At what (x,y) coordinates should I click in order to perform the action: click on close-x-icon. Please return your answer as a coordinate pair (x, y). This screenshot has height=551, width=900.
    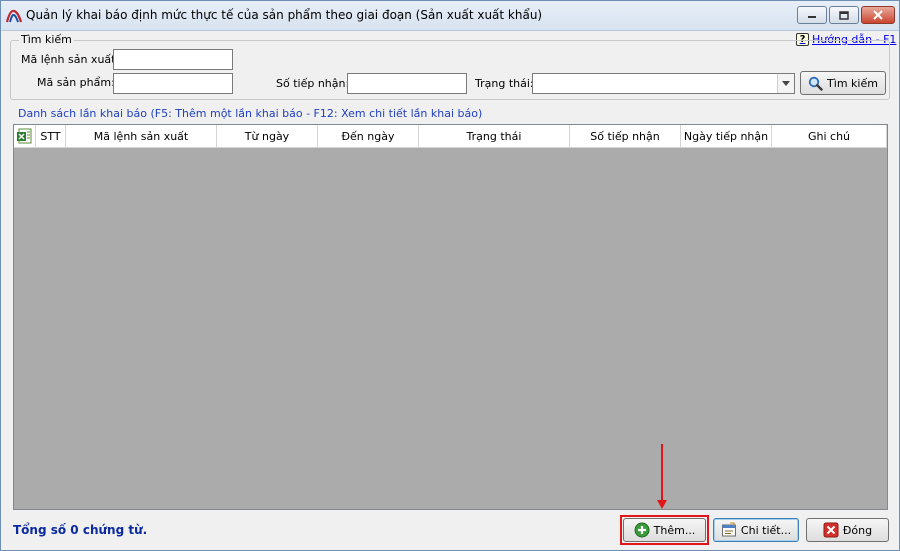
    Looking at the image, I should click on (831, 530).